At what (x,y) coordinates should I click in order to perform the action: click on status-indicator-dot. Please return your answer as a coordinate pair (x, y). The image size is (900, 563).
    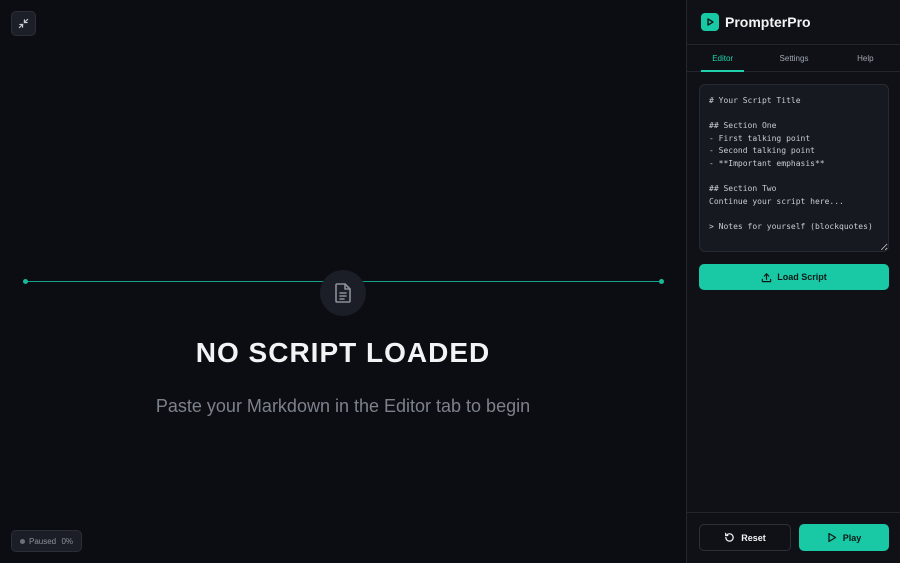
    Looking at the image, I should click on (22, 541).